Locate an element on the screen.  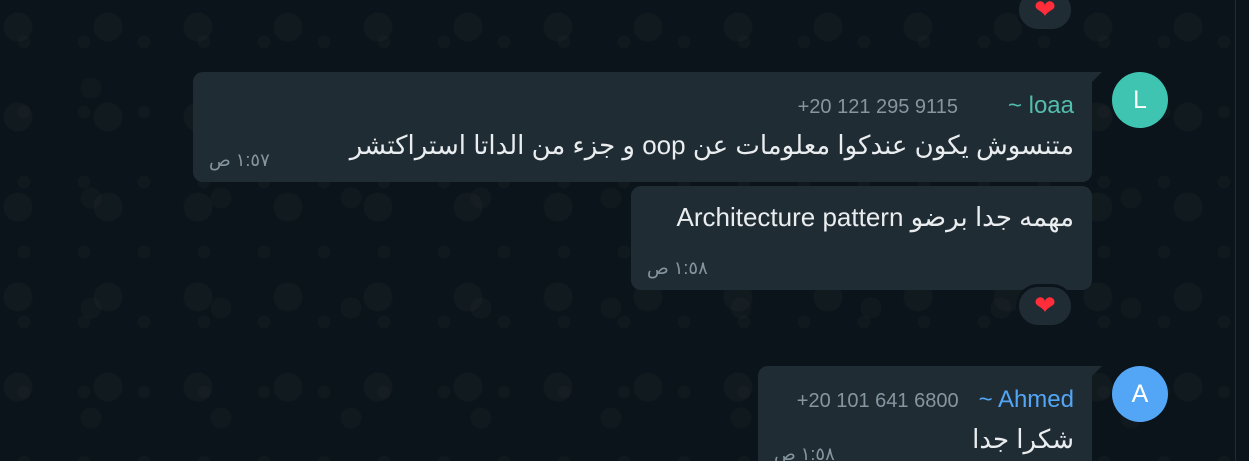
sender-row: +20 101 641 6800 ~ Ahmed is located at coordinates (935, 400).